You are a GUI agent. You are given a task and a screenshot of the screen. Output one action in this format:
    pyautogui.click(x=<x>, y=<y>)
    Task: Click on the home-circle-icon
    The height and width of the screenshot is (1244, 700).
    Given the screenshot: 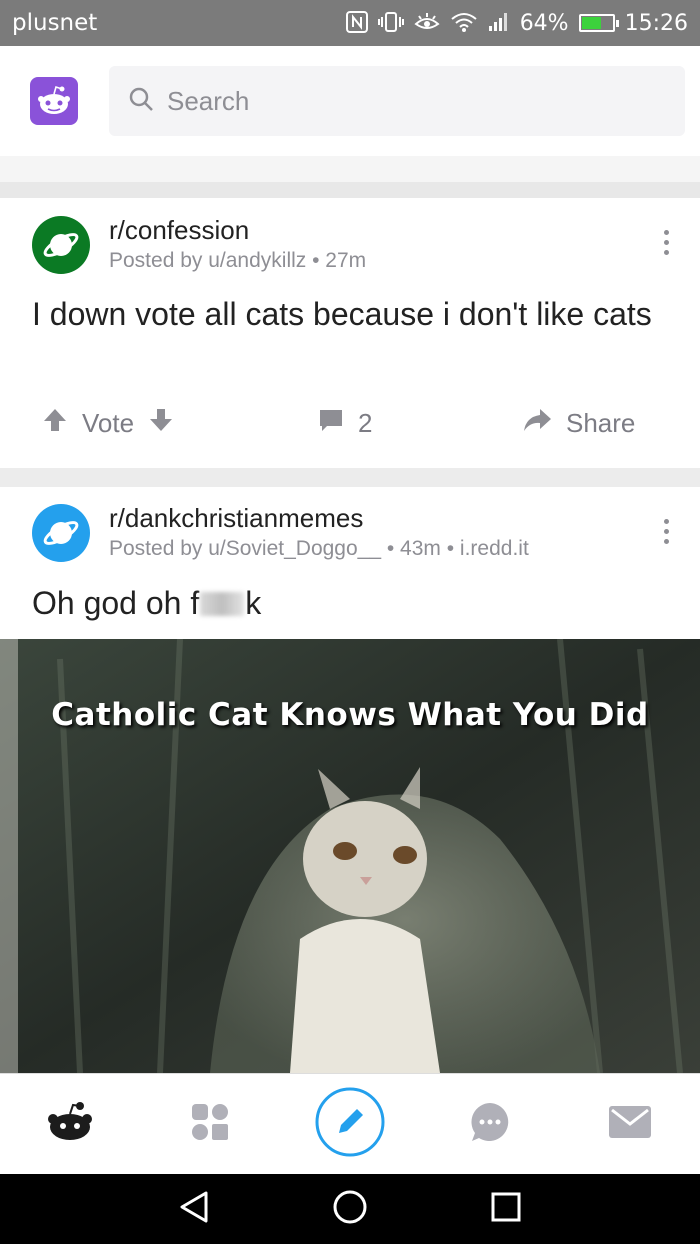 What is the action you would take?
    pyautogui.click(x=350, y=1209)
    